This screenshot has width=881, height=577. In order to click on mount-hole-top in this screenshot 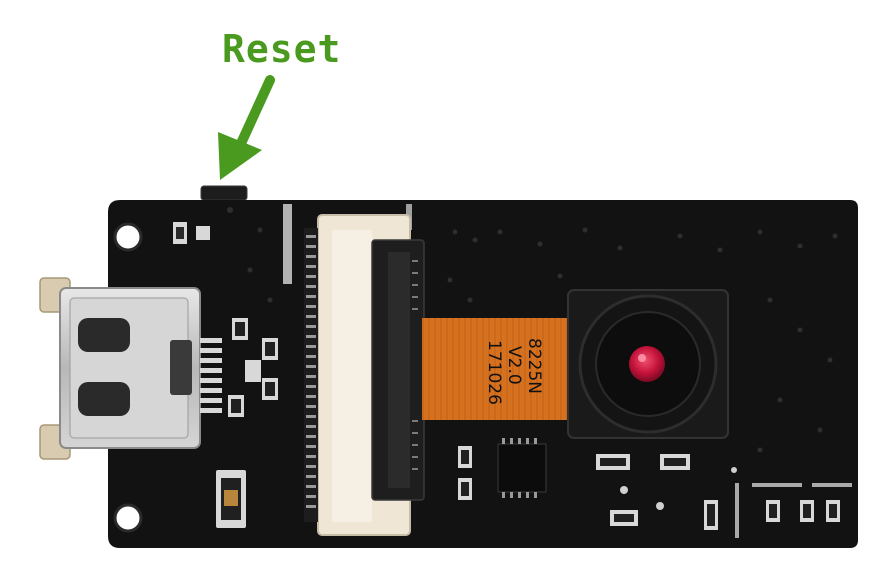, I will do `click(128, 237)`.